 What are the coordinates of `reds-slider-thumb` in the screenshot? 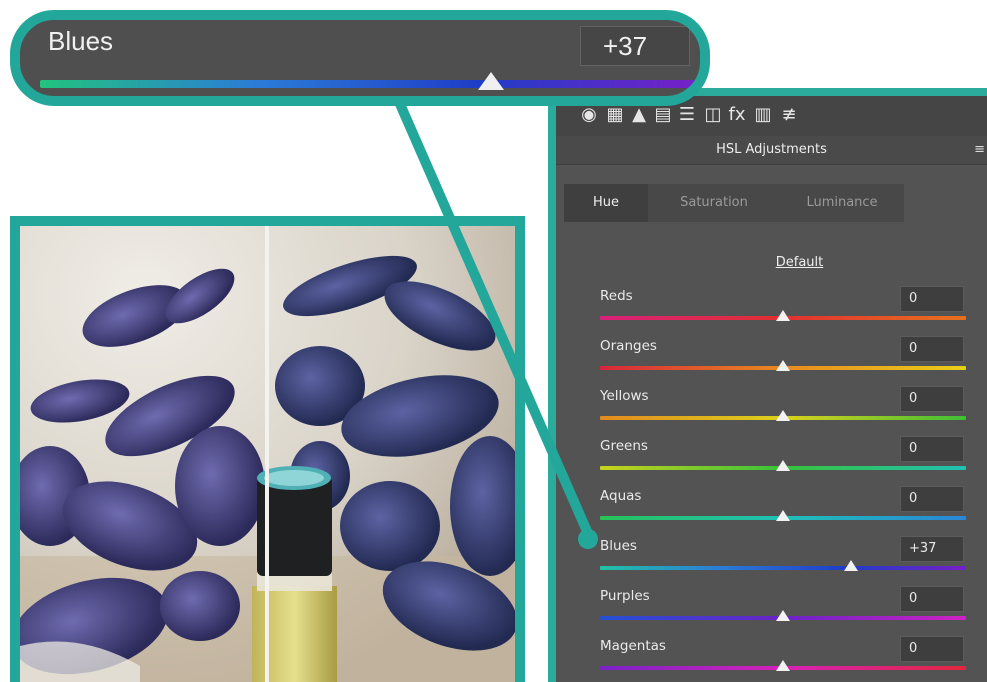 It's located at (783, 315).